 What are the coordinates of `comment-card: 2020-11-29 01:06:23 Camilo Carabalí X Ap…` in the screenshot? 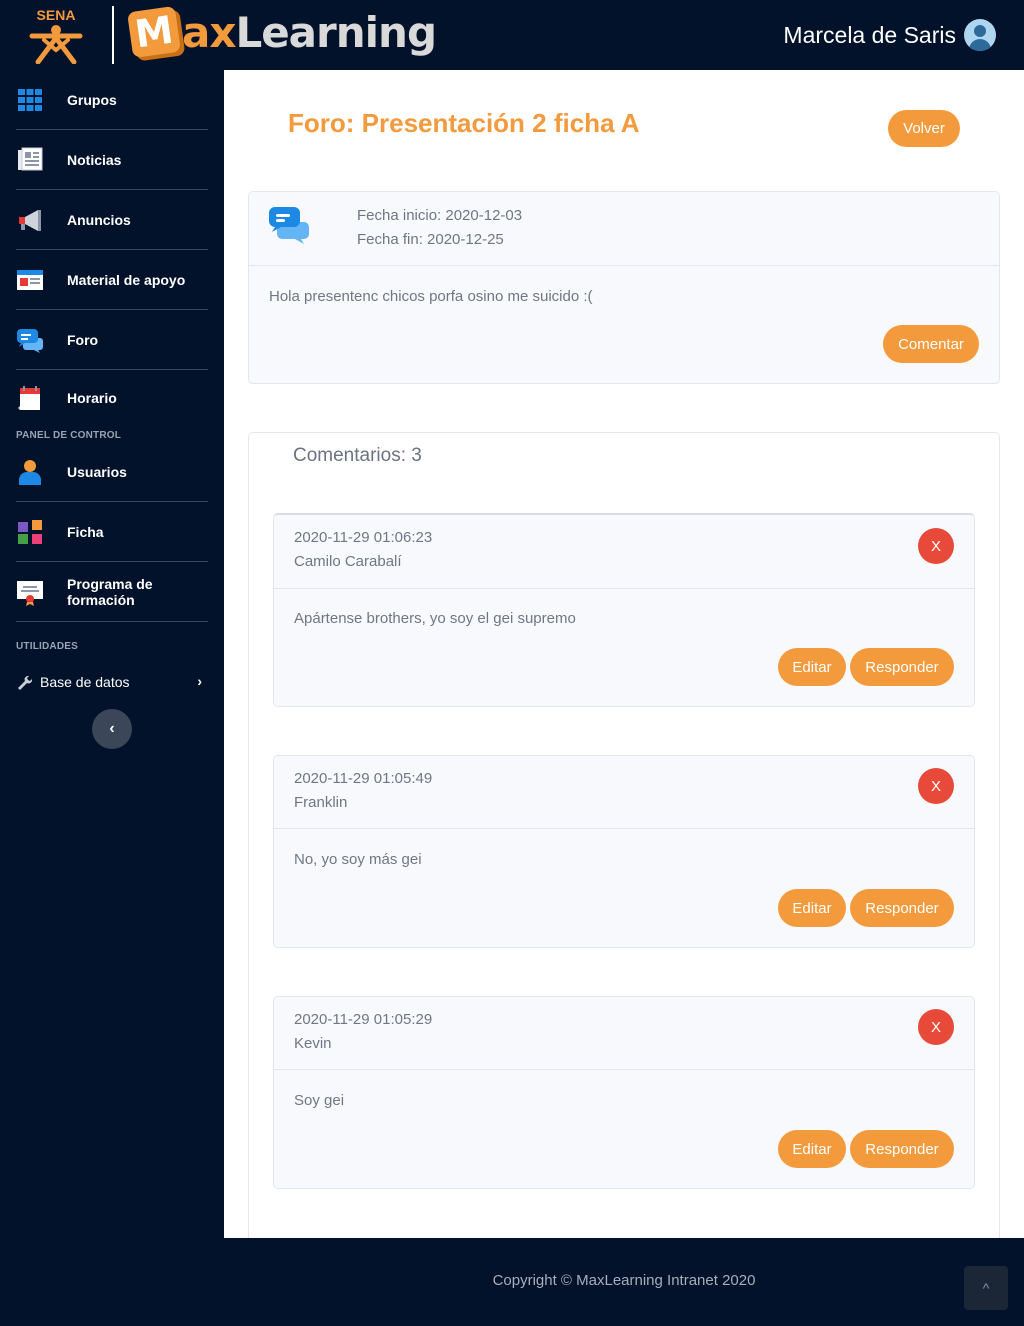 It's located at (624, 610).